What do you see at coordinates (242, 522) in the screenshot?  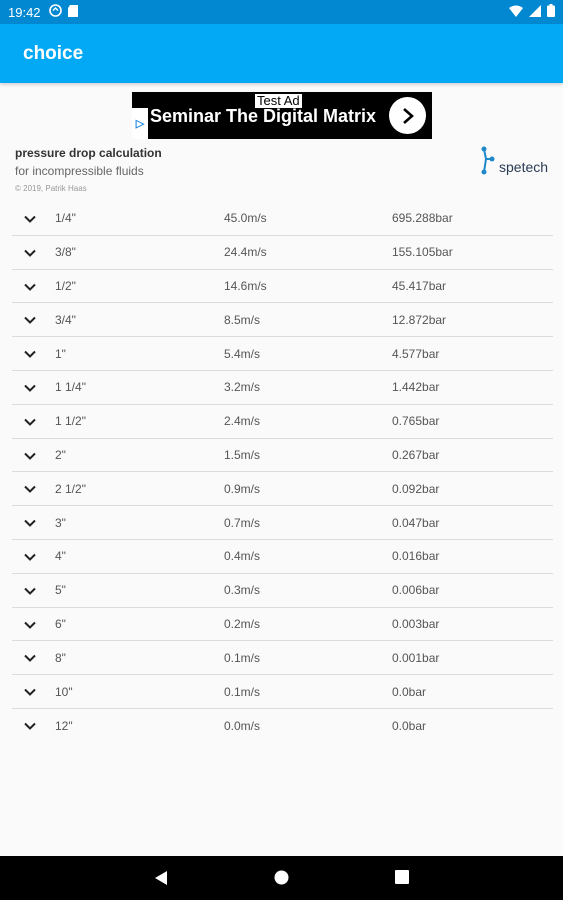 I see `flow-velocity: 0.7m/s` at bounding box center [242, 522].